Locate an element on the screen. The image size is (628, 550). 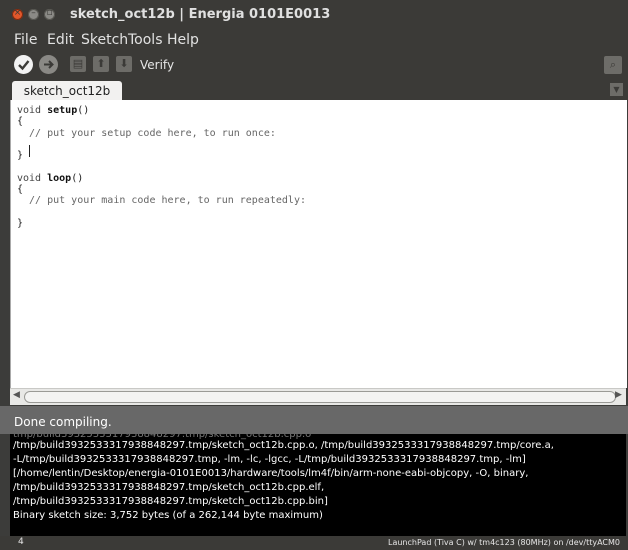
menu-tools: Tools is located at coordinates (145, 40).